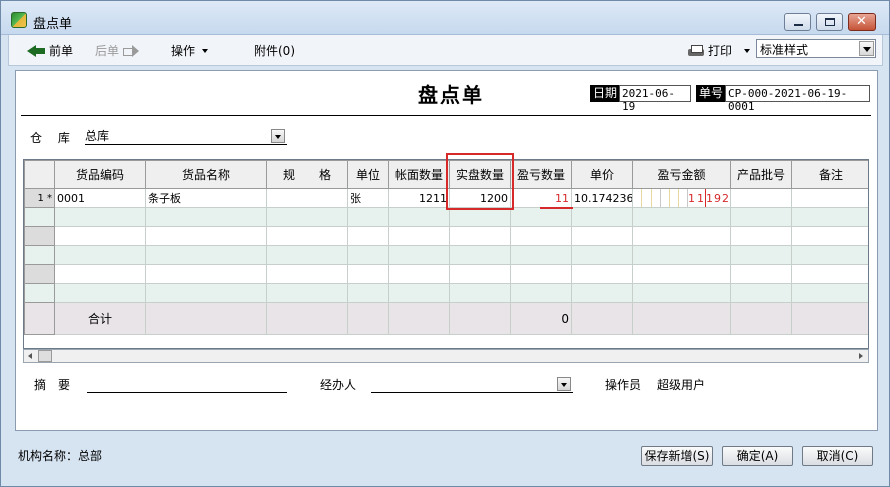 The image size is (890, 487). I want to click on col-header-diff-qty: 盈亏数量, so click(541, 174).